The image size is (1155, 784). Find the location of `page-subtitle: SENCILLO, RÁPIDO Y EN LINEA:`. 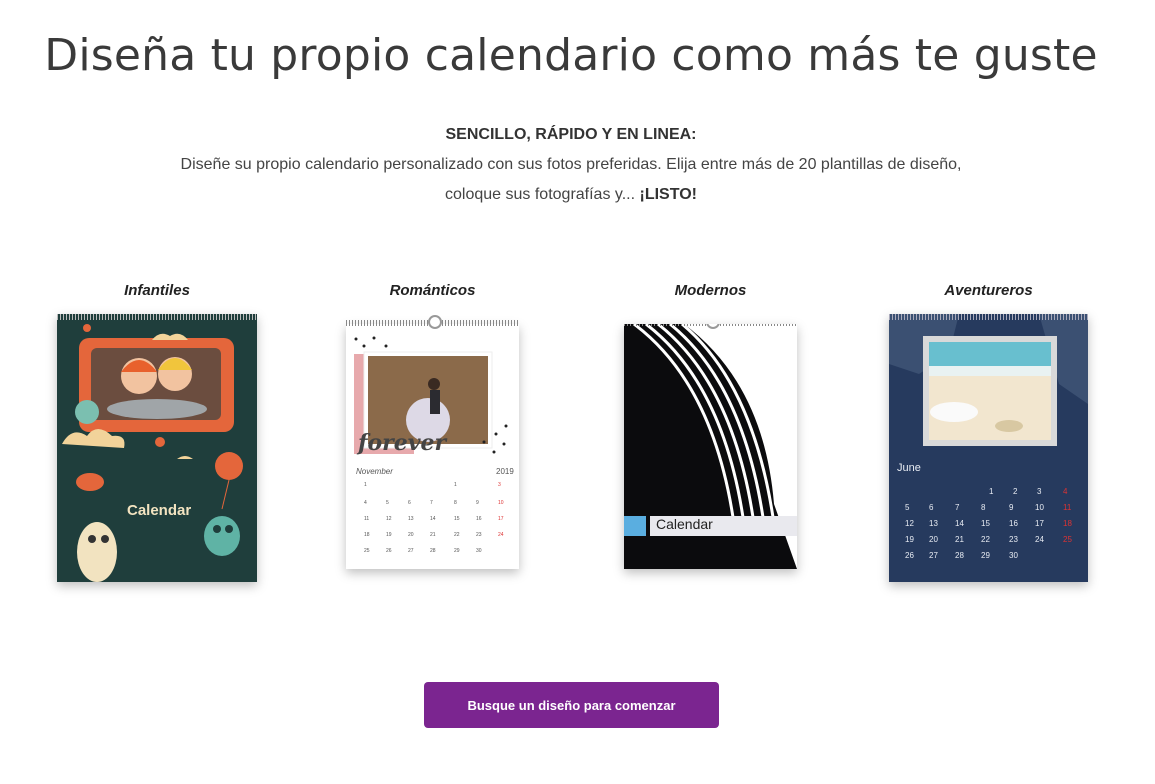

page-subtitle: SENCILLO, RÁPIDO Y EN LINEA: is located at coordinates (571, 134).